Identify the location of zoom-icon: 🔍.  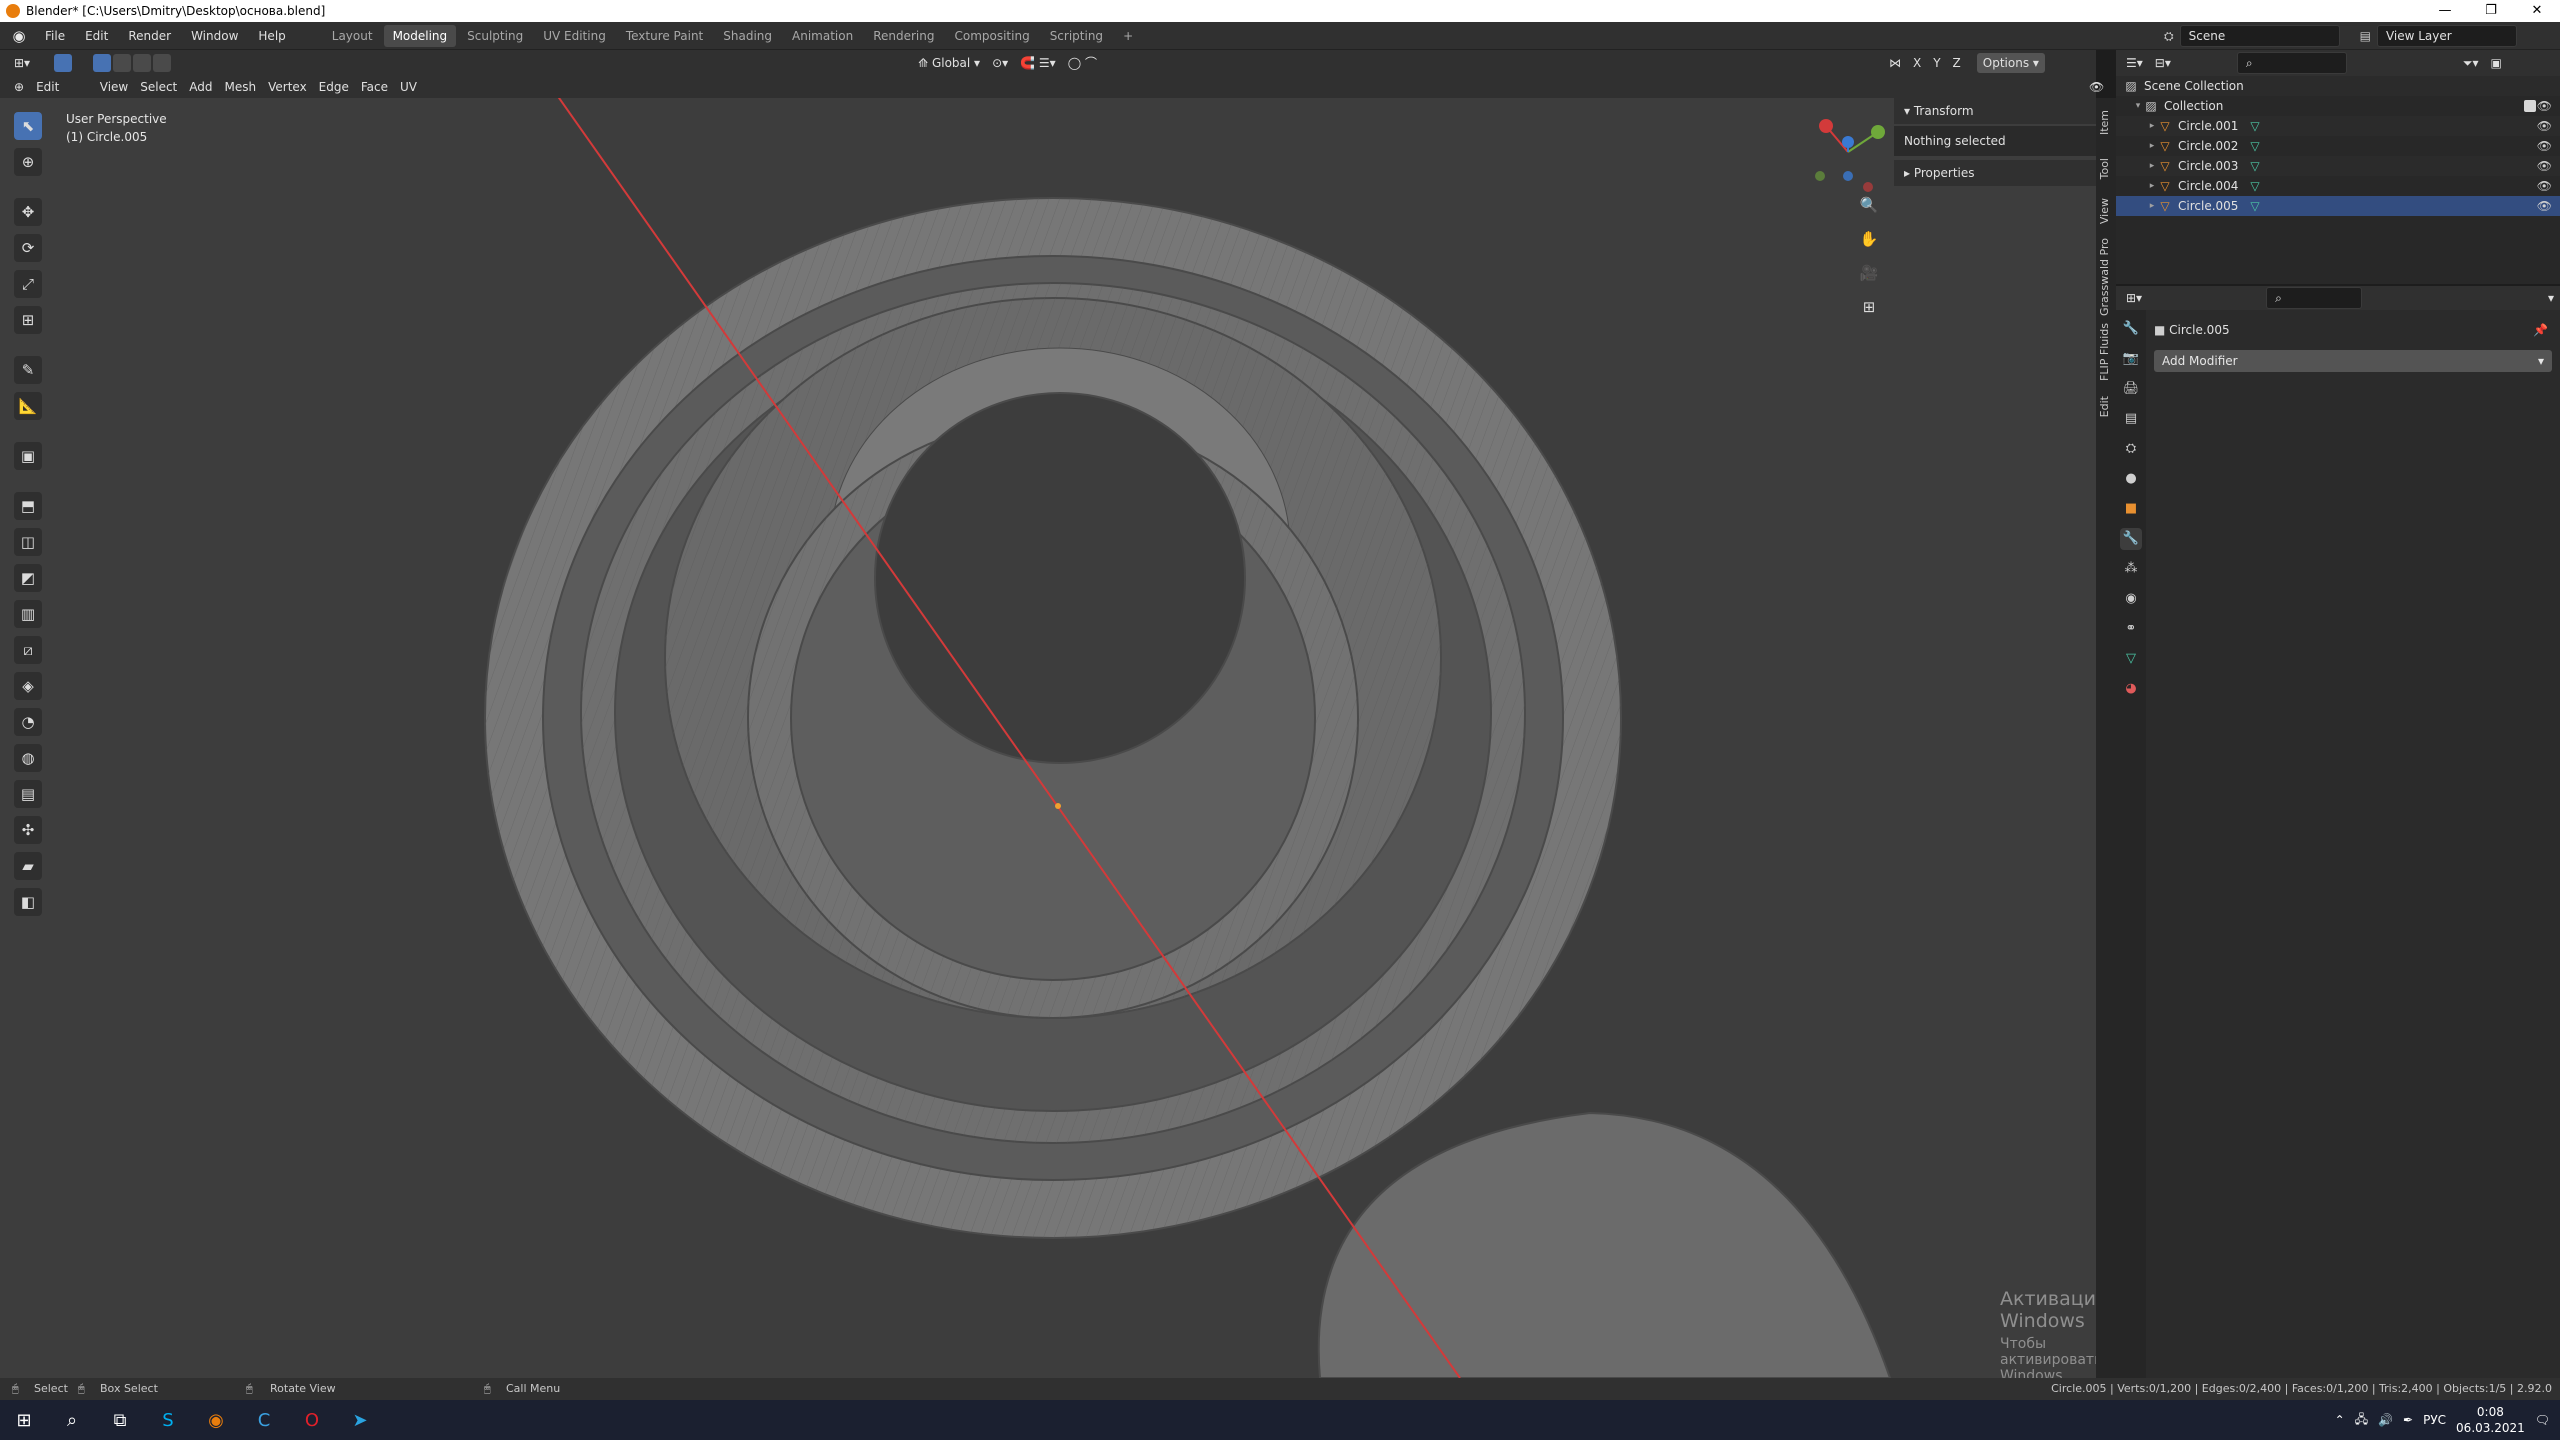
(1869, 205).